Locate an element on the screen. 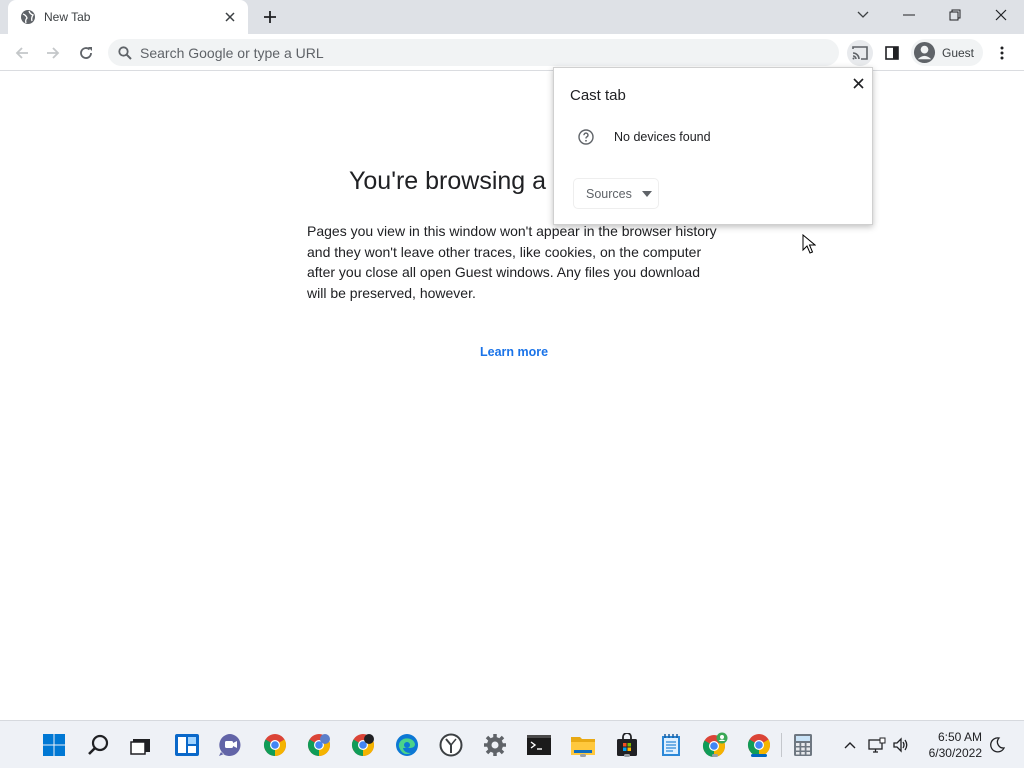  chevron-up-icon is located at coordinates (850, 745).